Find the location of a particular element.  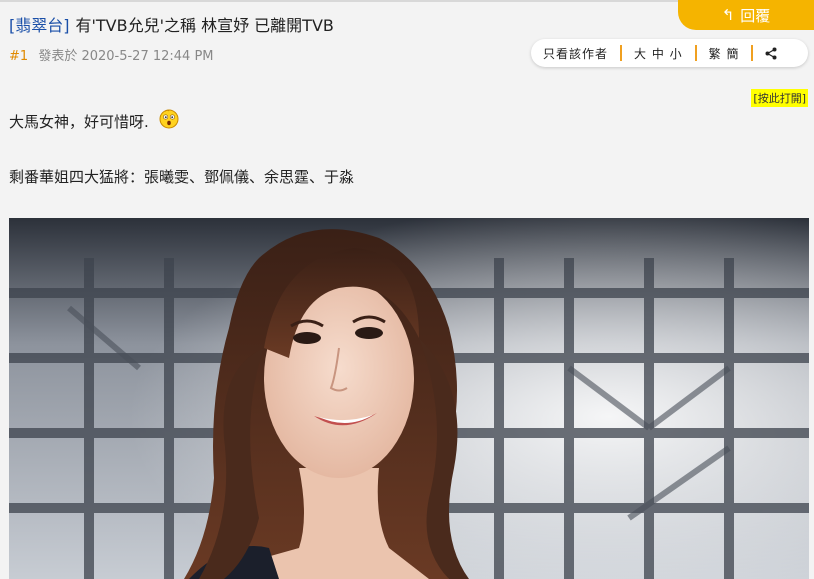

post-meta: #1 發表於 2020-5-27 12:44 PM is located at coordinates (111, 54).